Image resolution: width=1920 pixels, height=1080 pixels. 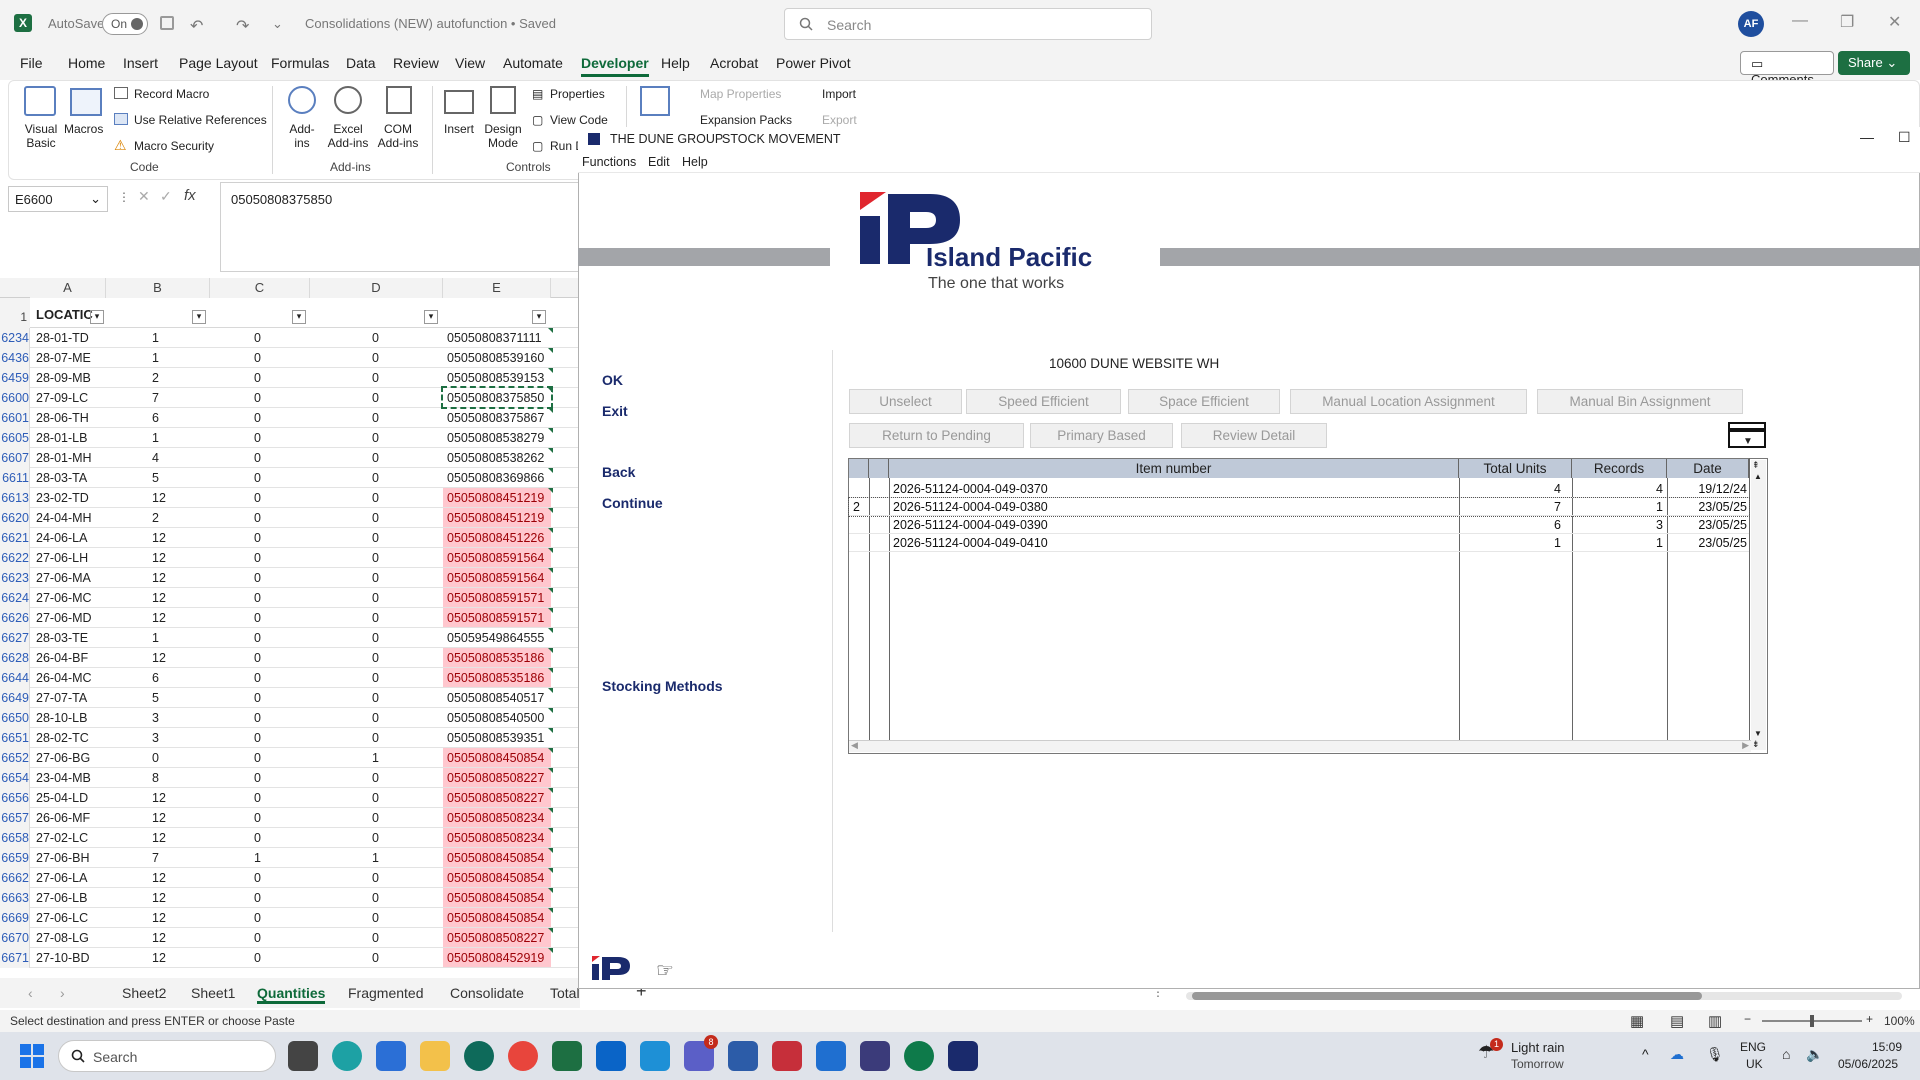 I want to click on stocking-methods-link: Stocking Methods, so click(x=662, y=686).